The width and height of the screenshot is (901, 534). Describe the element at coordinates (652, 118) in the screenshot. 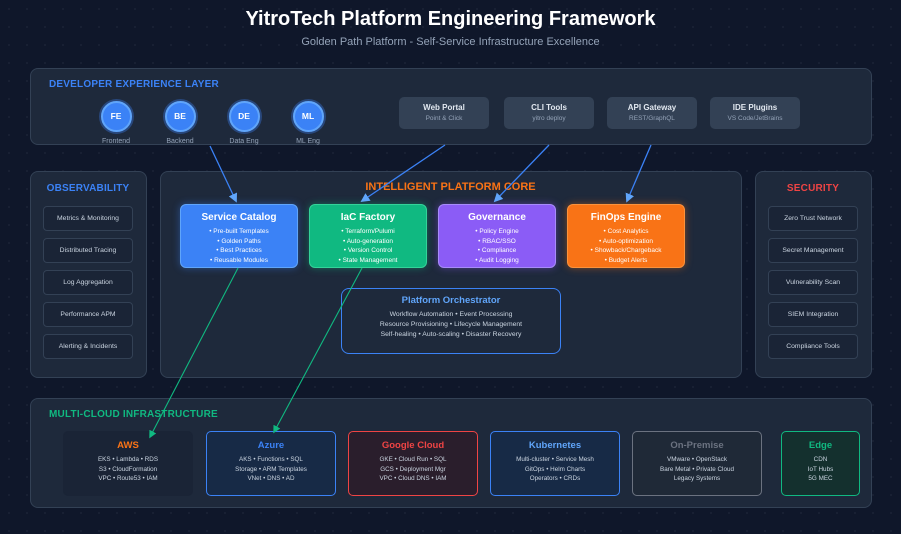

I see `tool-api-gateway-sub: REST/GraphQL` at that location.